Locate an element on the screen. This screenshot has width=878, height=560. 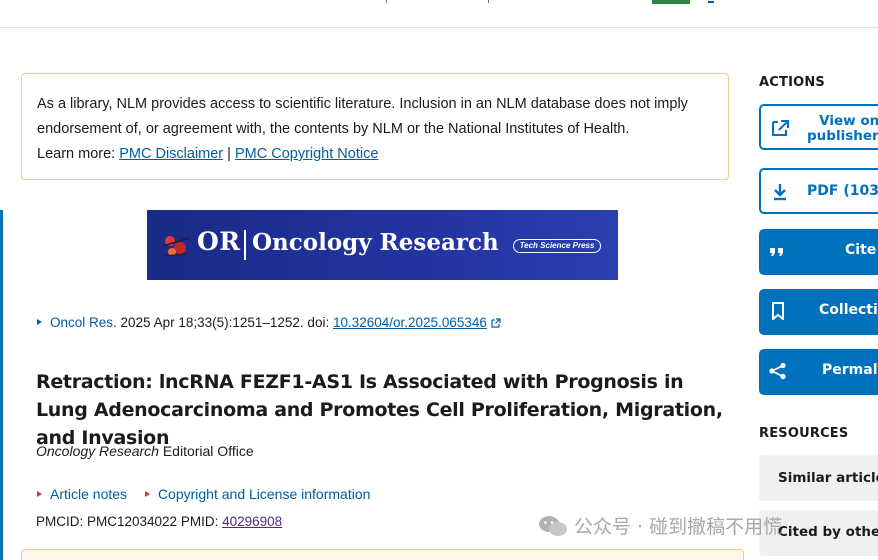
permalink-button: Permali is located at coordinates (818, 372).